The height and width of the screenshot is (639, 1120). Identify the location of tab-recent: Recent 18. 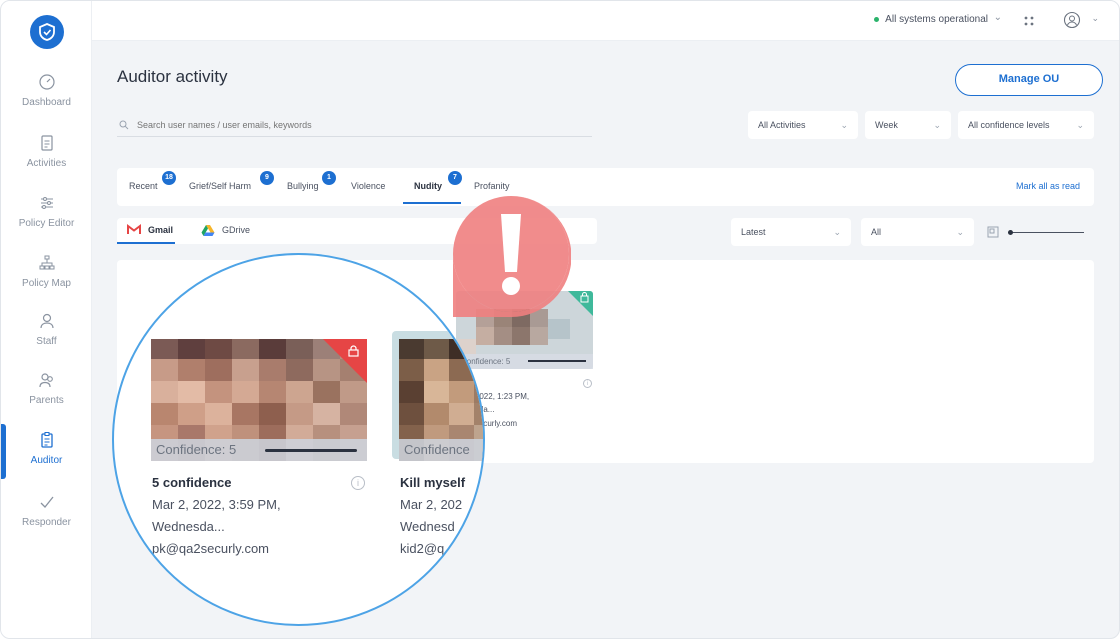
(152, 181).